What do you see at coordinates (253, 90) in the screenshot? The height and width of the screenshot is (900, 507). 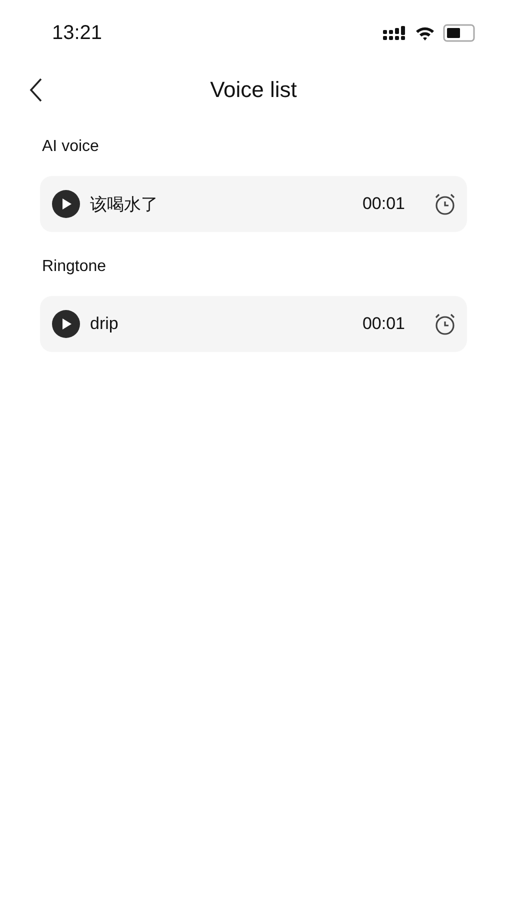 I see `page-title: Voice list` at bounding box center [253, 90].